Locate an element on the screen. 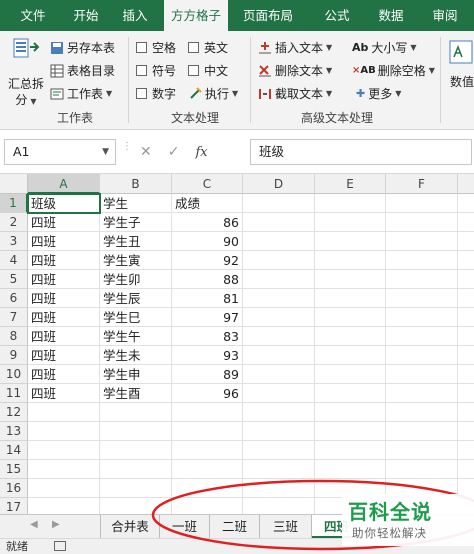 This screenshot has width=474, height=554. row-header: 12 is located at coordinates (14, 412).